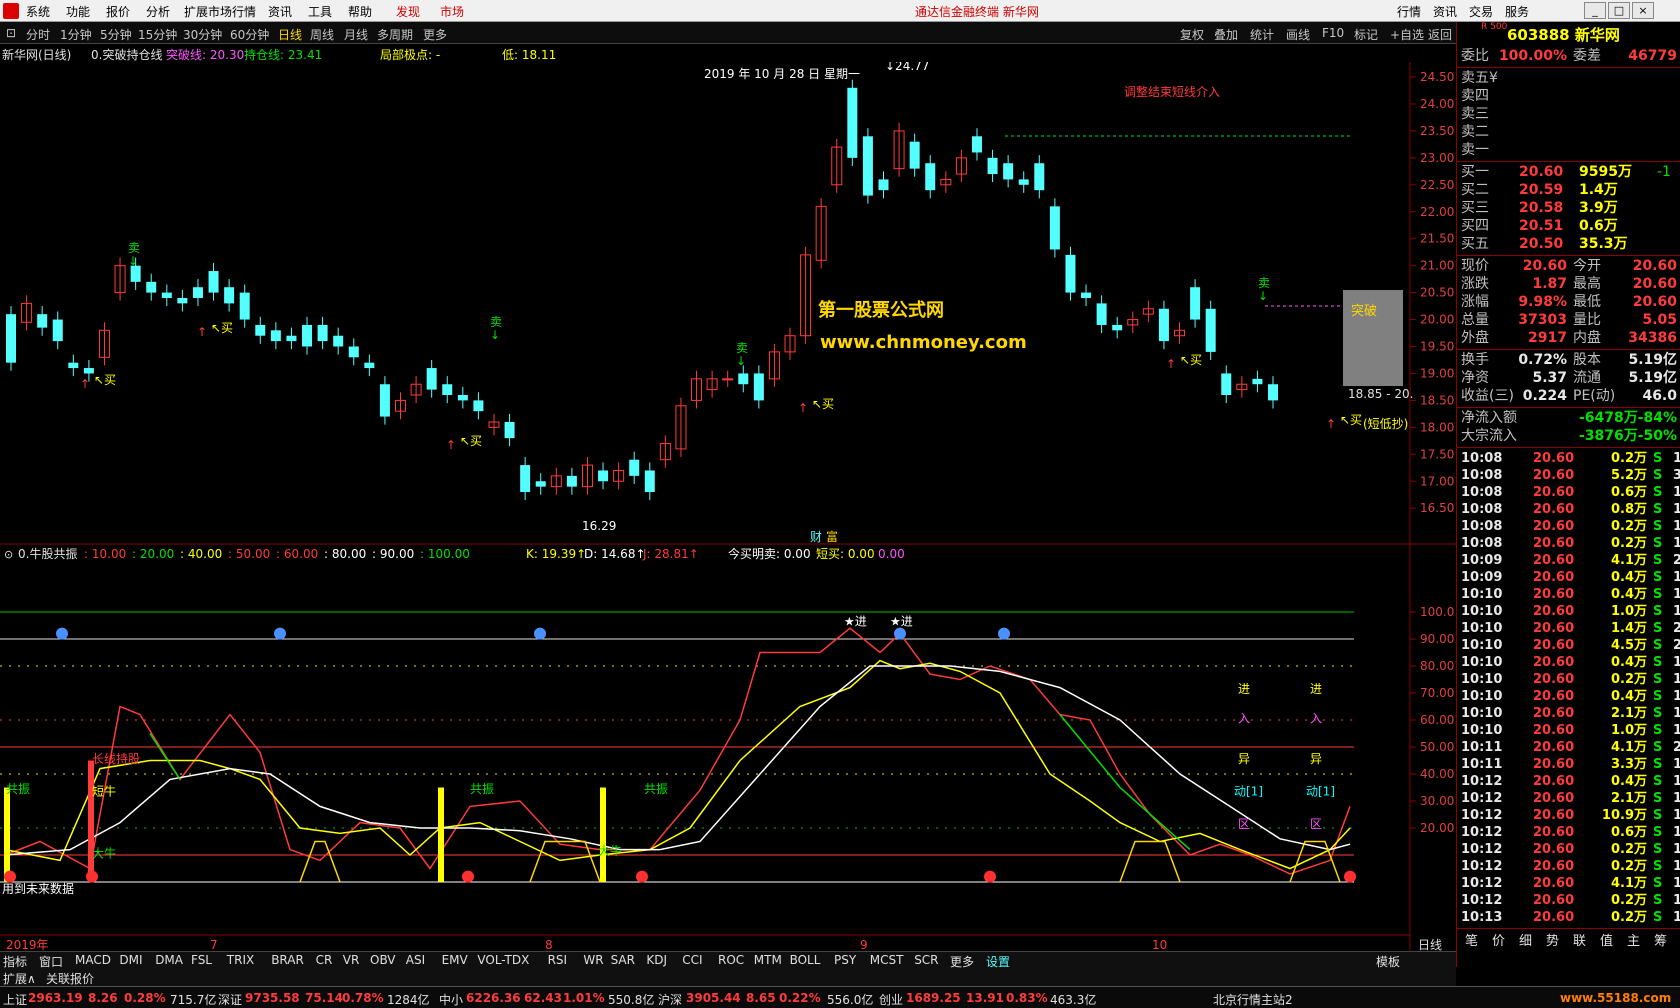  What do you see at coordinates (15, 999) in the screenshot?
I see `index-sh-label: 上证` at bounding box center [15, 999].